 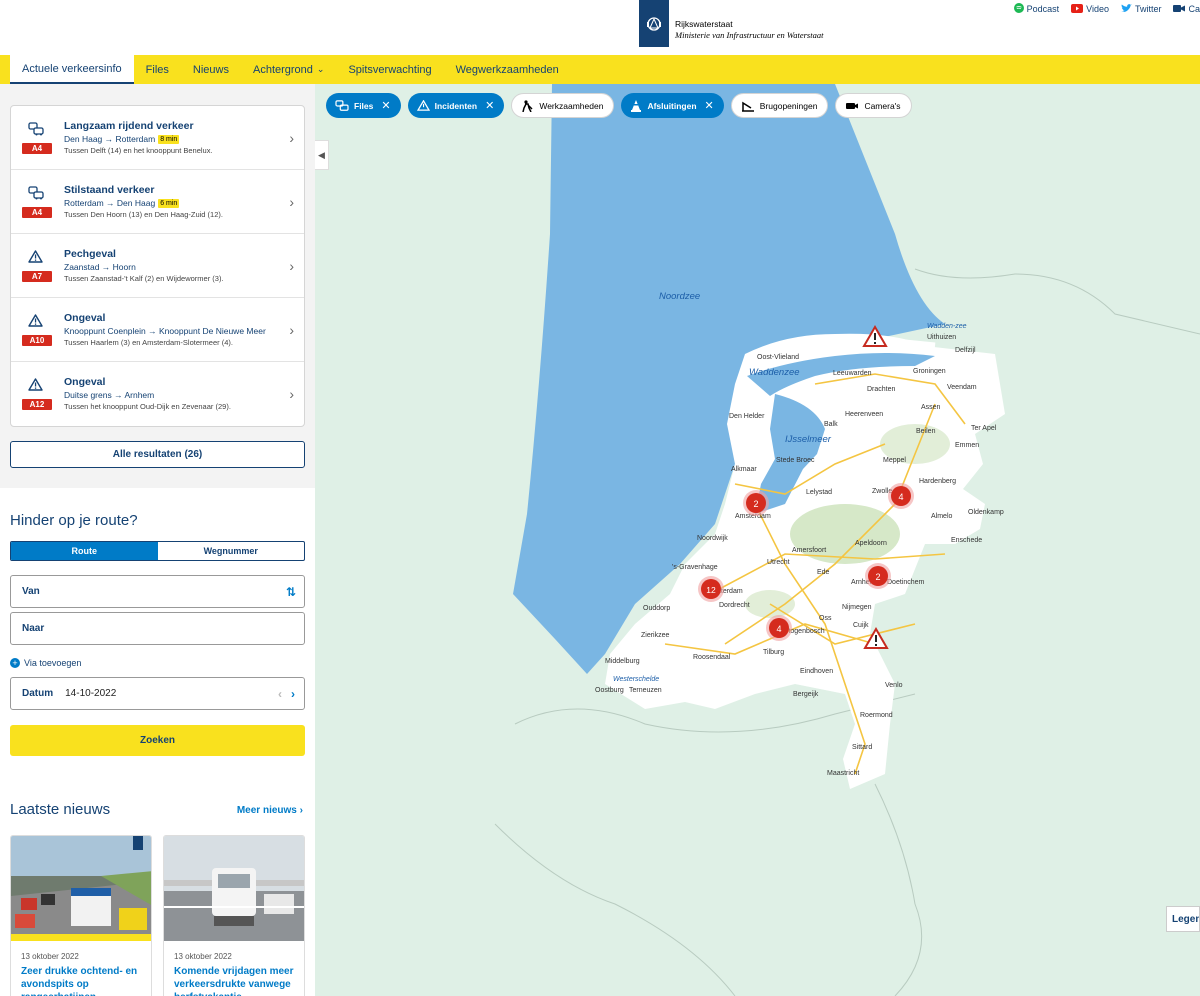 What do you see at coordinates (157, 591) in the screenshot?
I see `from-field: Van ⇅` at bounding box center [157, 591].